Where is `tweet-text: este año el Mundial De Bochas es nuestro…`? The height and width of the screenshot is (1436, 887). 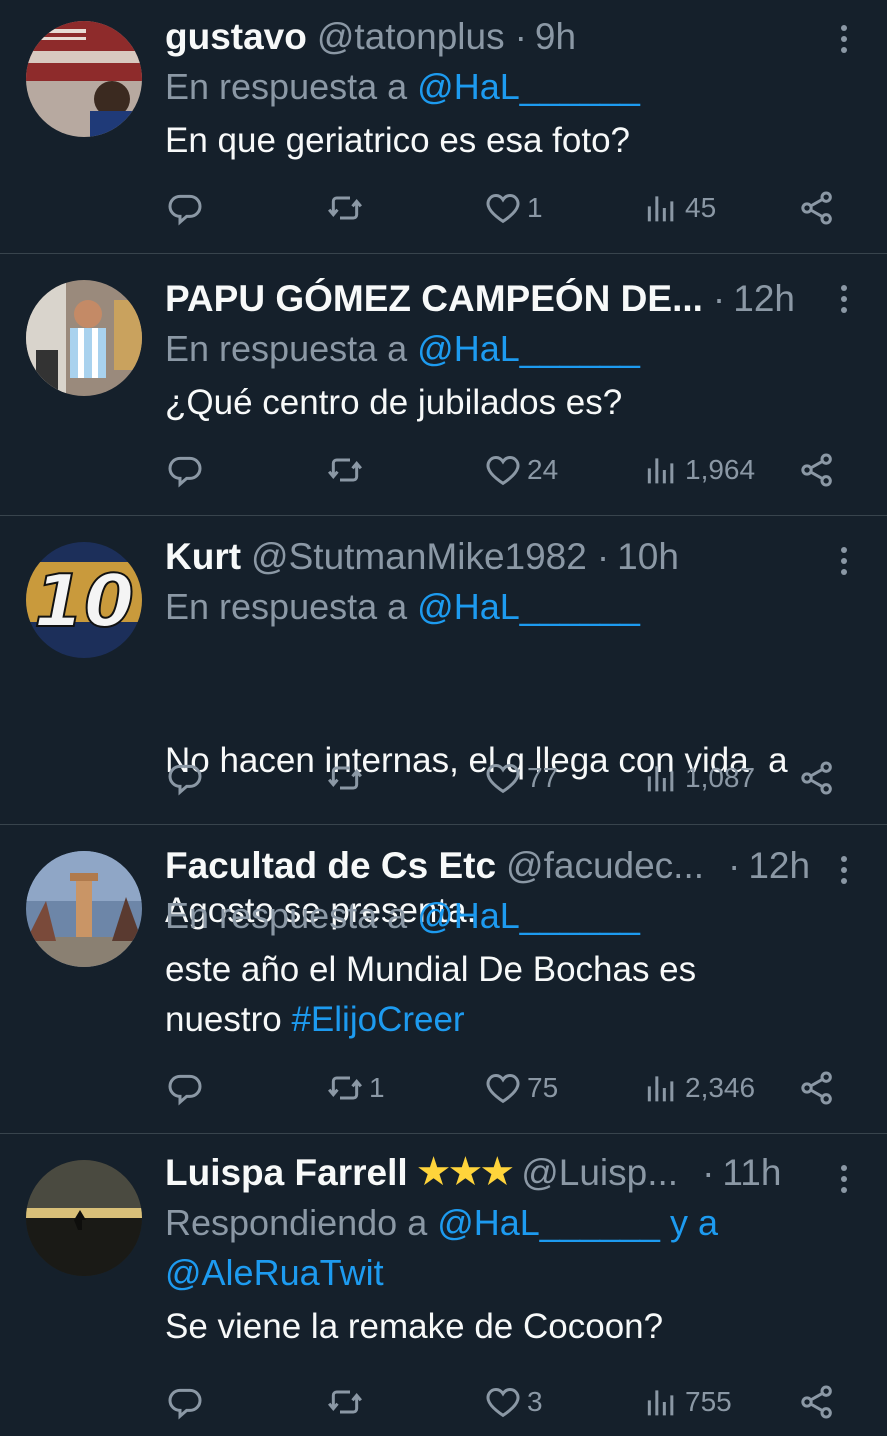 tweet-text: este año el Mundial De Bochas es nuestro… is located at coordinates (506, 995).